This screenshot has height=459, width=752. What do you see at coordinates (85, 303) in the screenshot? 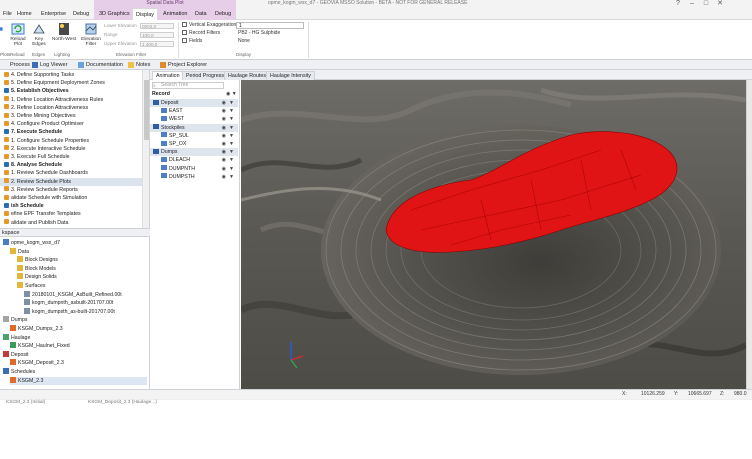
I see `workspace-item: kogm_dumpnth_asbuilt-201707.00t` at bounding box center [85, 303].